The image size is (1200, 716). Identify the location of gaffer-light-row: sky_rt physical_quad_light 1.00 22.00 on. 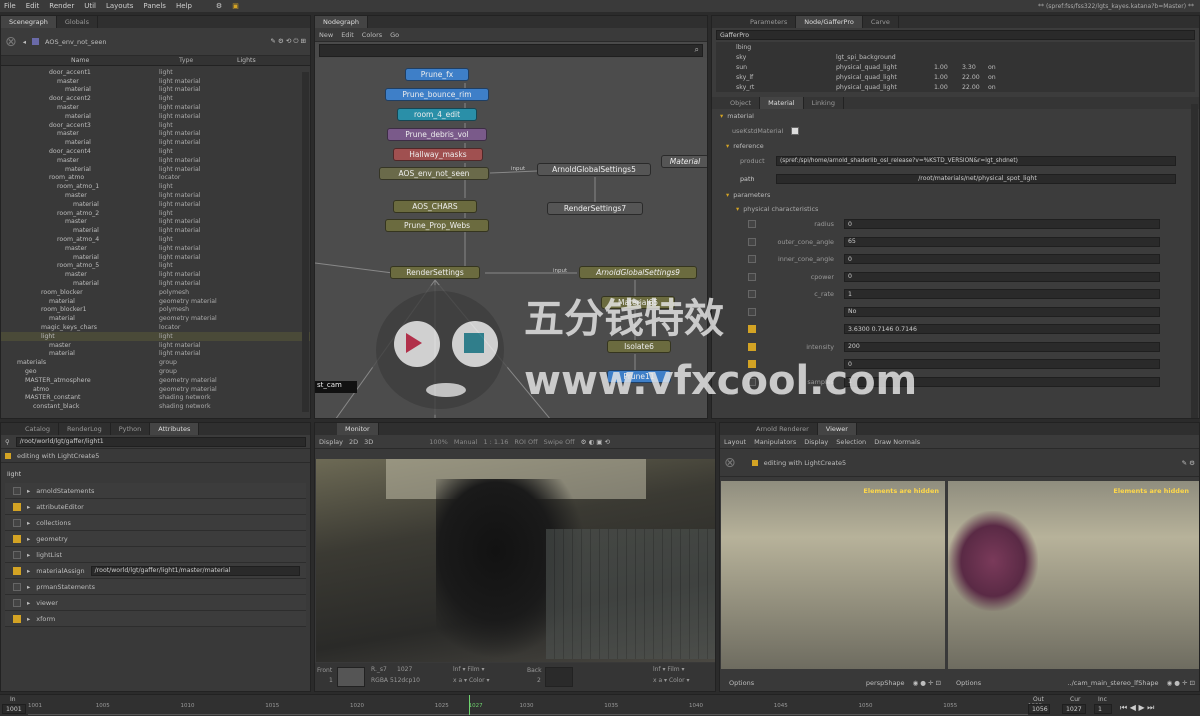
(965, 87).